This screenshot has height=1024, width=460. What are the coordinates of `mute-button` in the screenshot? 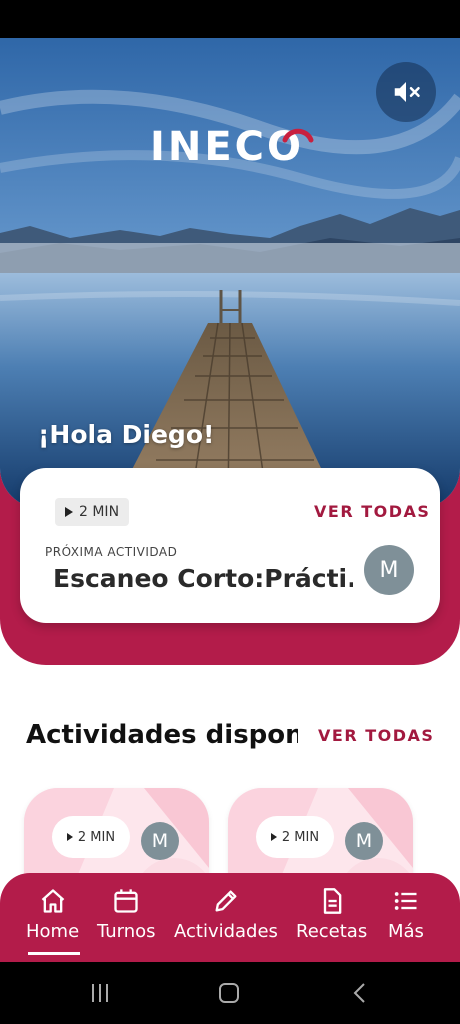 It's located at (406, 92).